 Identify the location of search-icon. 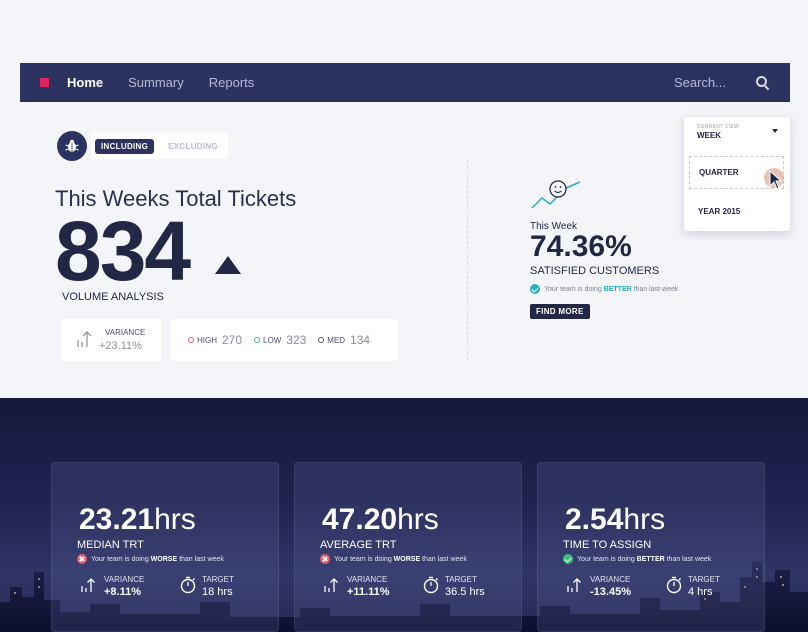
(763, 82).